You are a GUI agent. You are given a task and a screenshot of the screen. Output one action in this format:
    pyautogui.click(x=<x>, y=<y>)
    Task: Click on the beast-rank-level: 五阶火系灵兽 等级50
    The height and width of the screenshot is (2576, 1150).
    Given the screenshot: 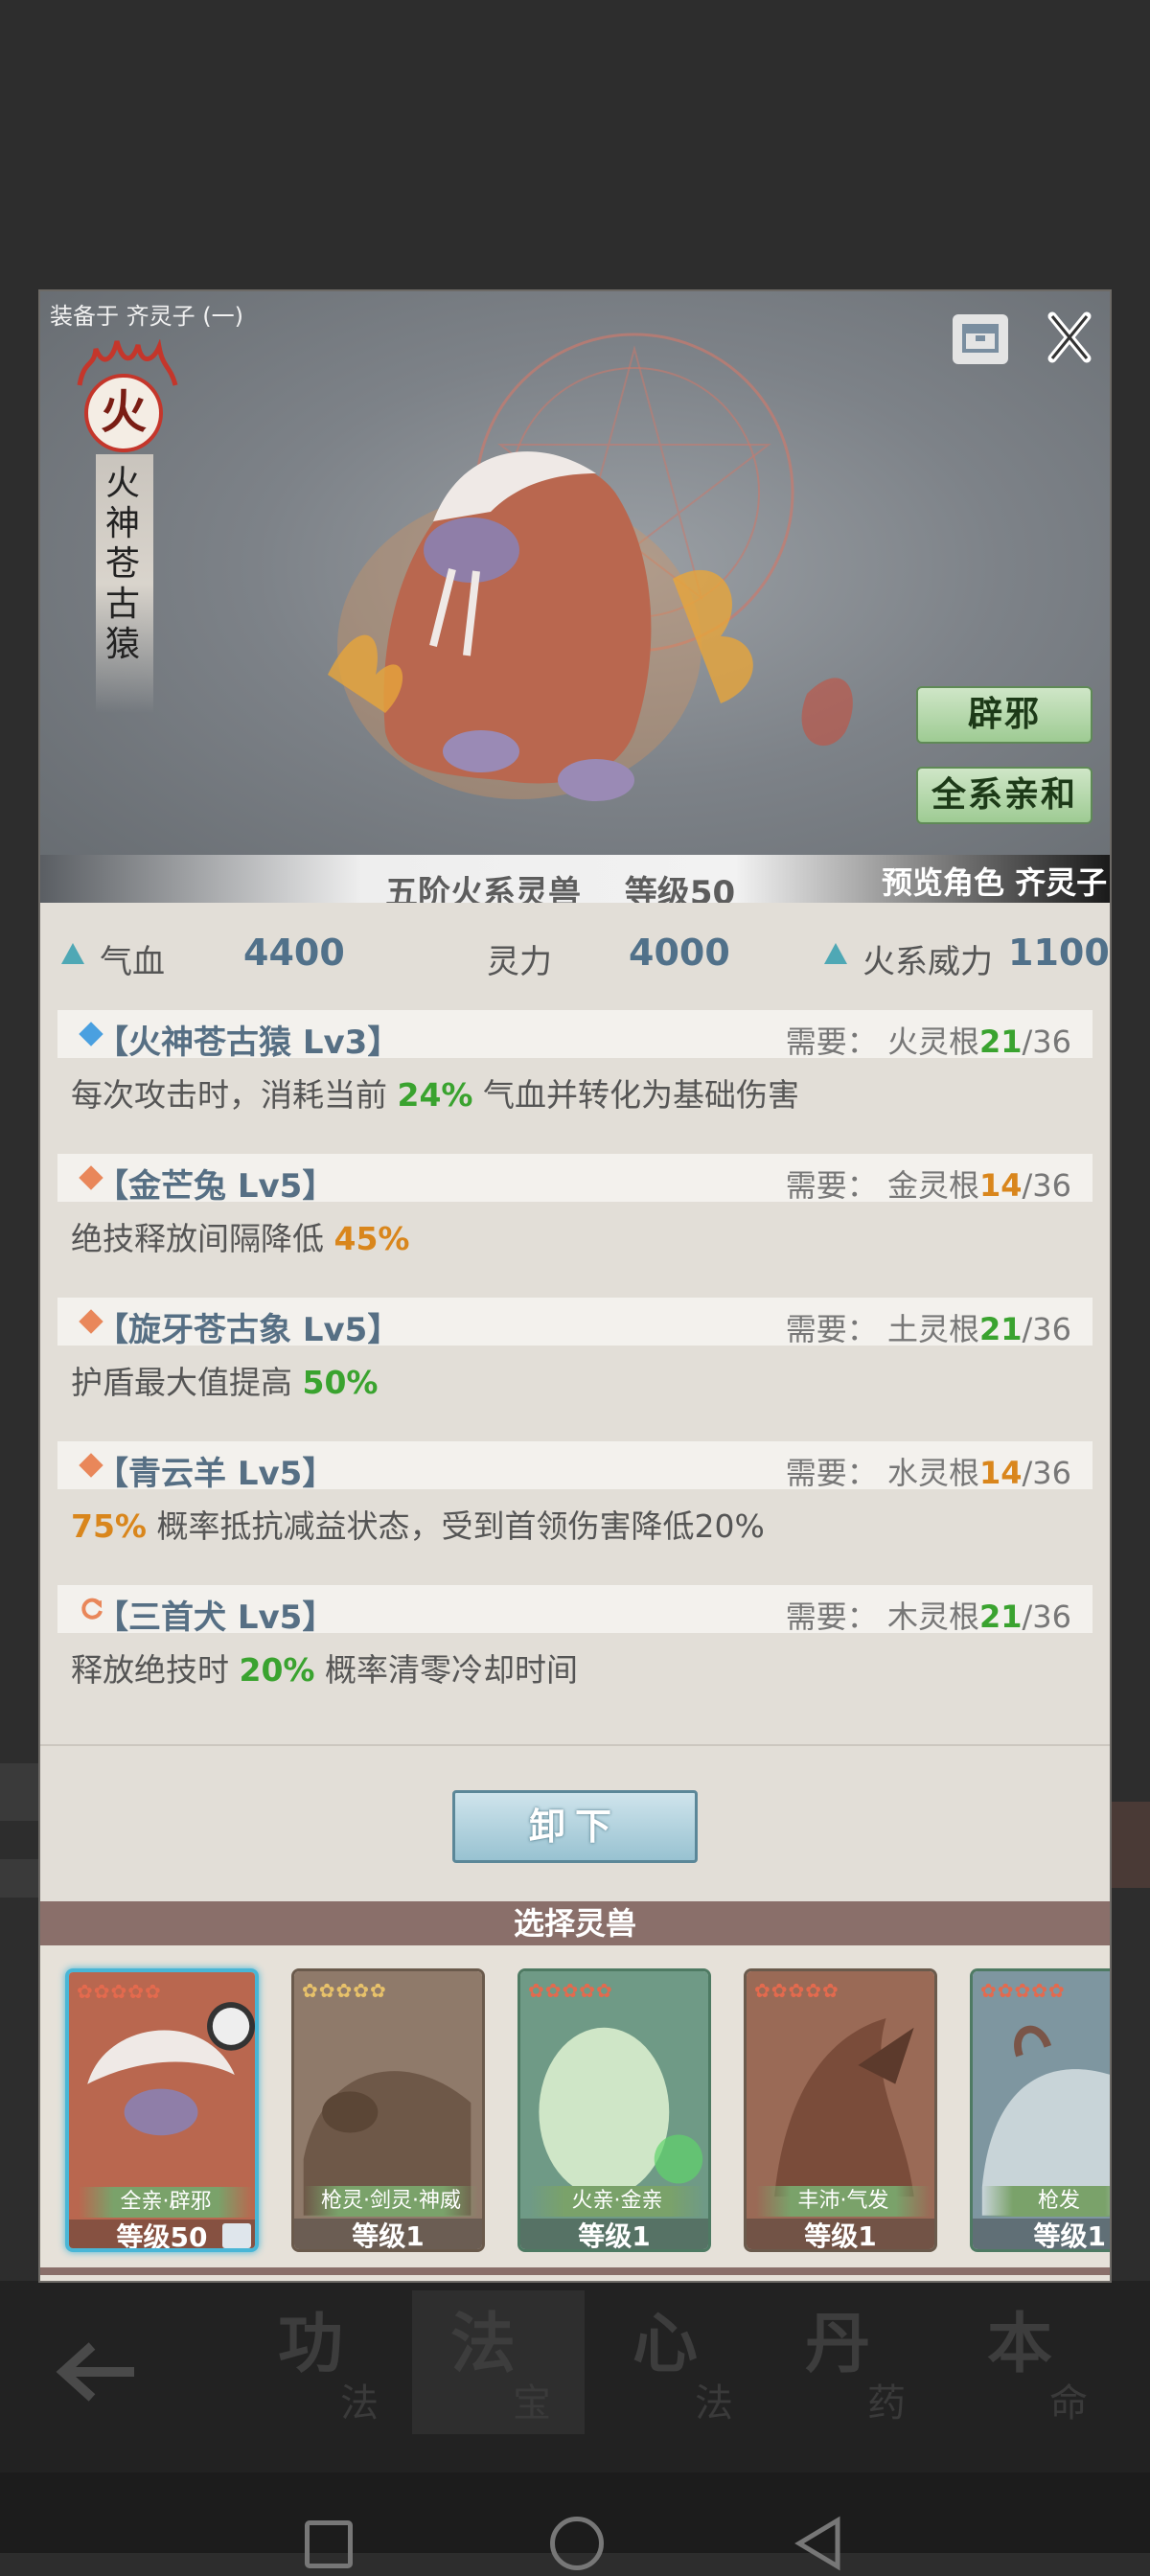 What is the action you would take?
    pyautogui.click(x=560, y=888)
    